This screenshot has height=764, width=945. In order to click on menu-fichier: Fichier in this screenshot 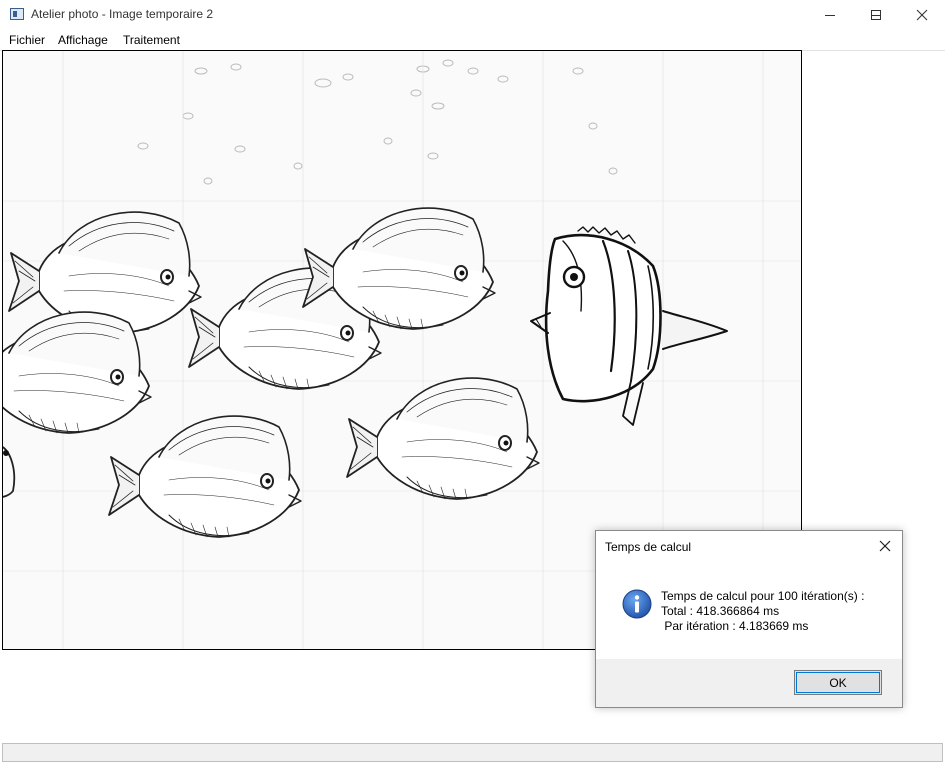, I will do `click(27, 40)`.